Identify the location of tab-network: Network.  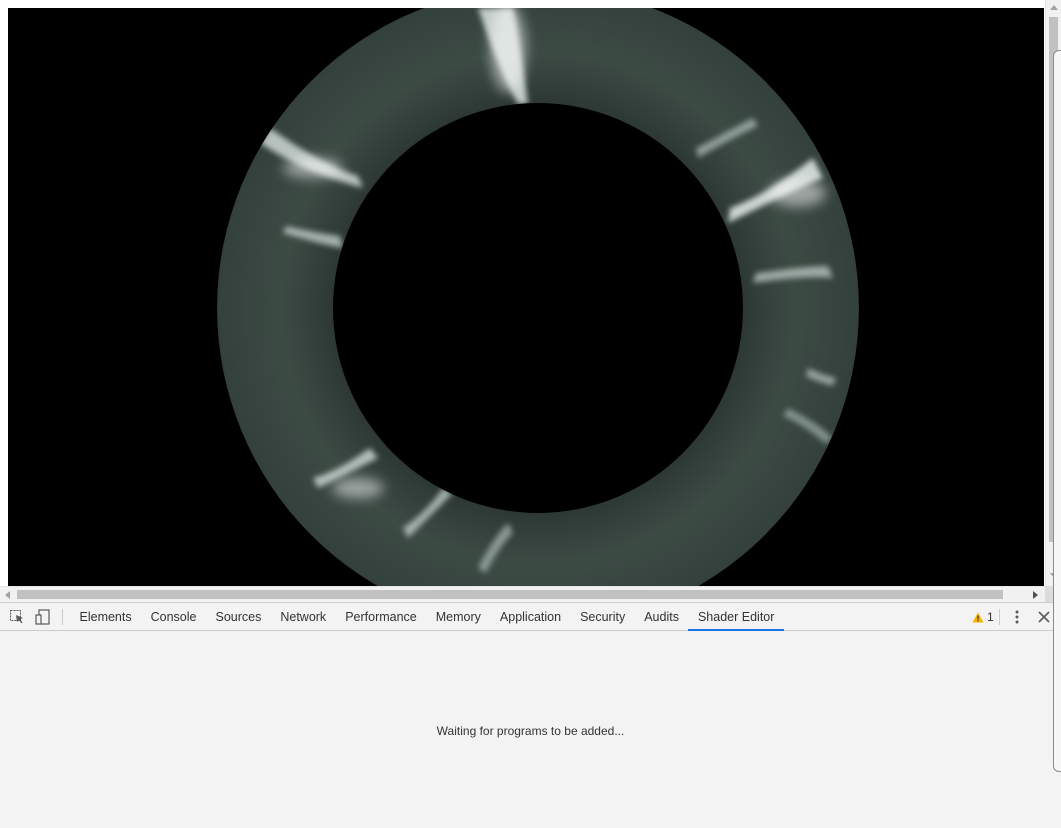
(303, 617).